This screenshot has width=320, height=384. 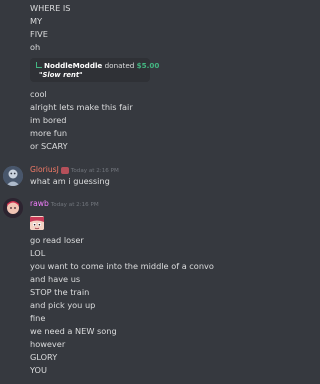 I want to click on message-text: MY, so click(x=36, y=21).